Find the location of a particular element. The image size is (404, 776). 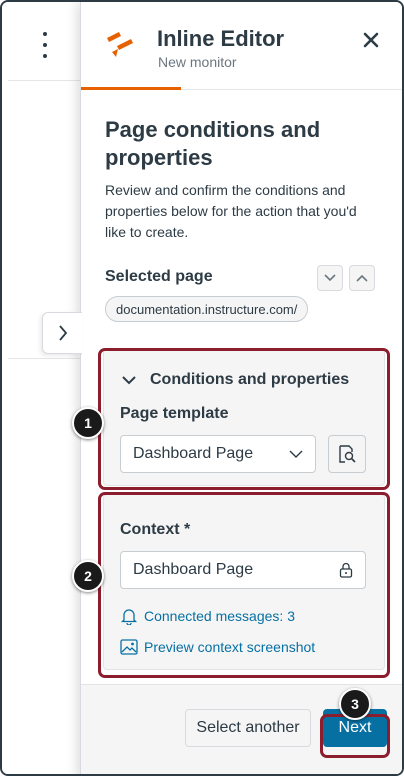

page-template-value: Dashboard Page is located at coordinates (193, 453).